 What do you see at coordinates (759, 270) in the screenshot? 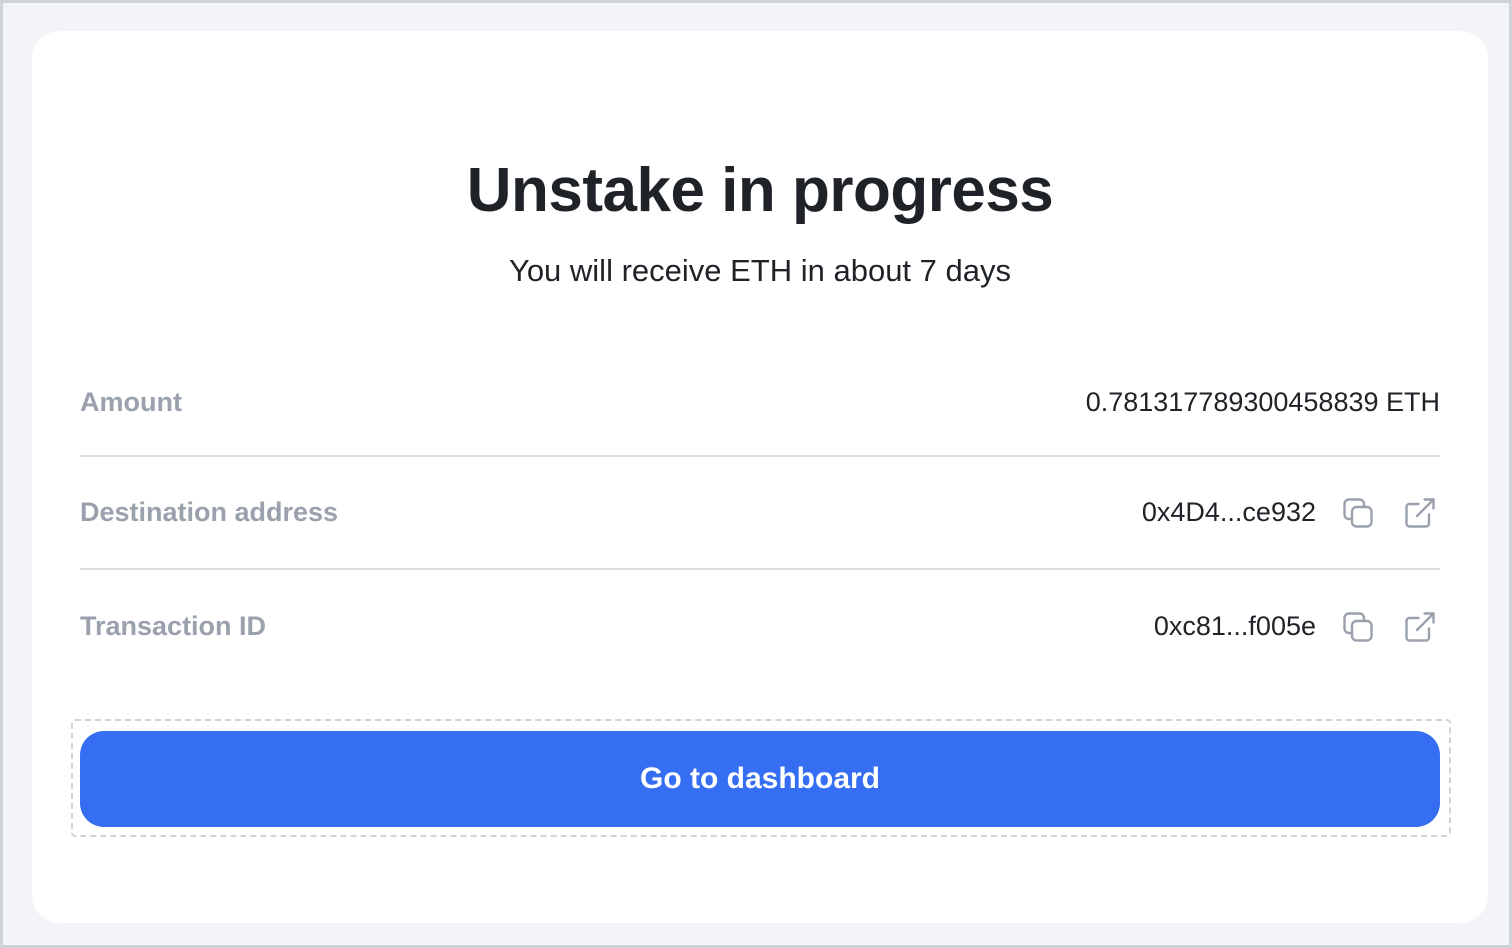
I see `page-subtitle: You will receive ETH in about 7 days` at bounding box center [759, 270].